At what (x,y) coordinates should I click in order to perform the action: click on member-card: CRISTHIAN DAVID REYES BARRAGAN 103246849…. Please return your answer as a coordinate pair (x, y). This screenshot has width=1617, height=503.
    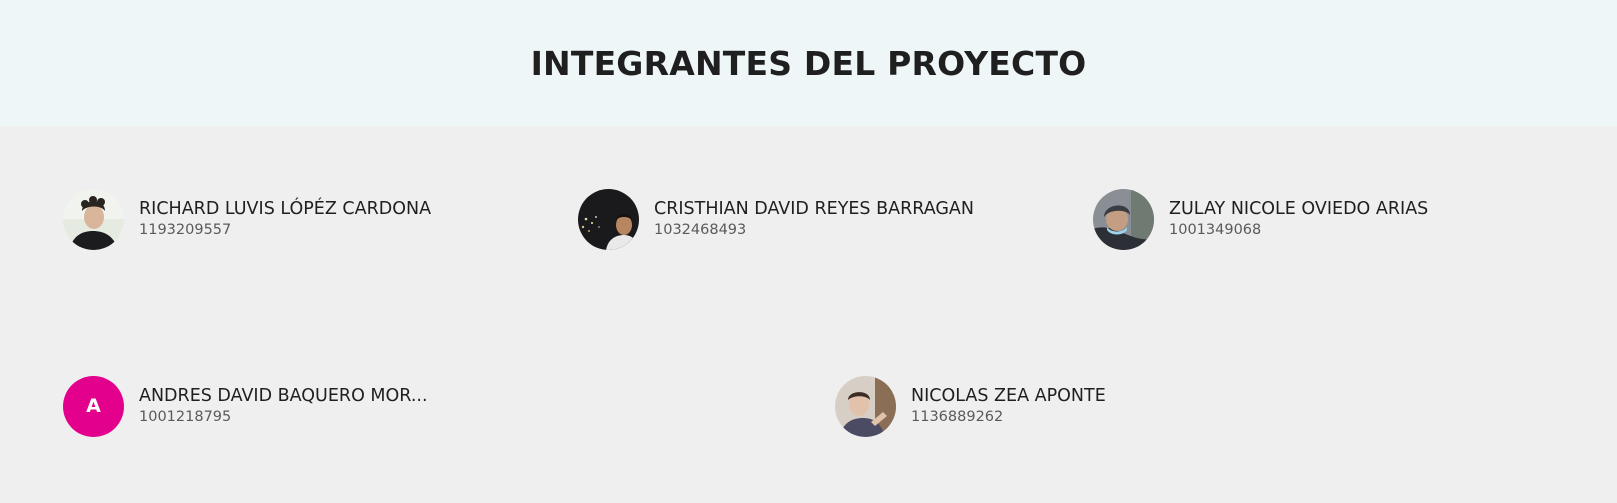
    Looking at the image, I should click on (776, 219).